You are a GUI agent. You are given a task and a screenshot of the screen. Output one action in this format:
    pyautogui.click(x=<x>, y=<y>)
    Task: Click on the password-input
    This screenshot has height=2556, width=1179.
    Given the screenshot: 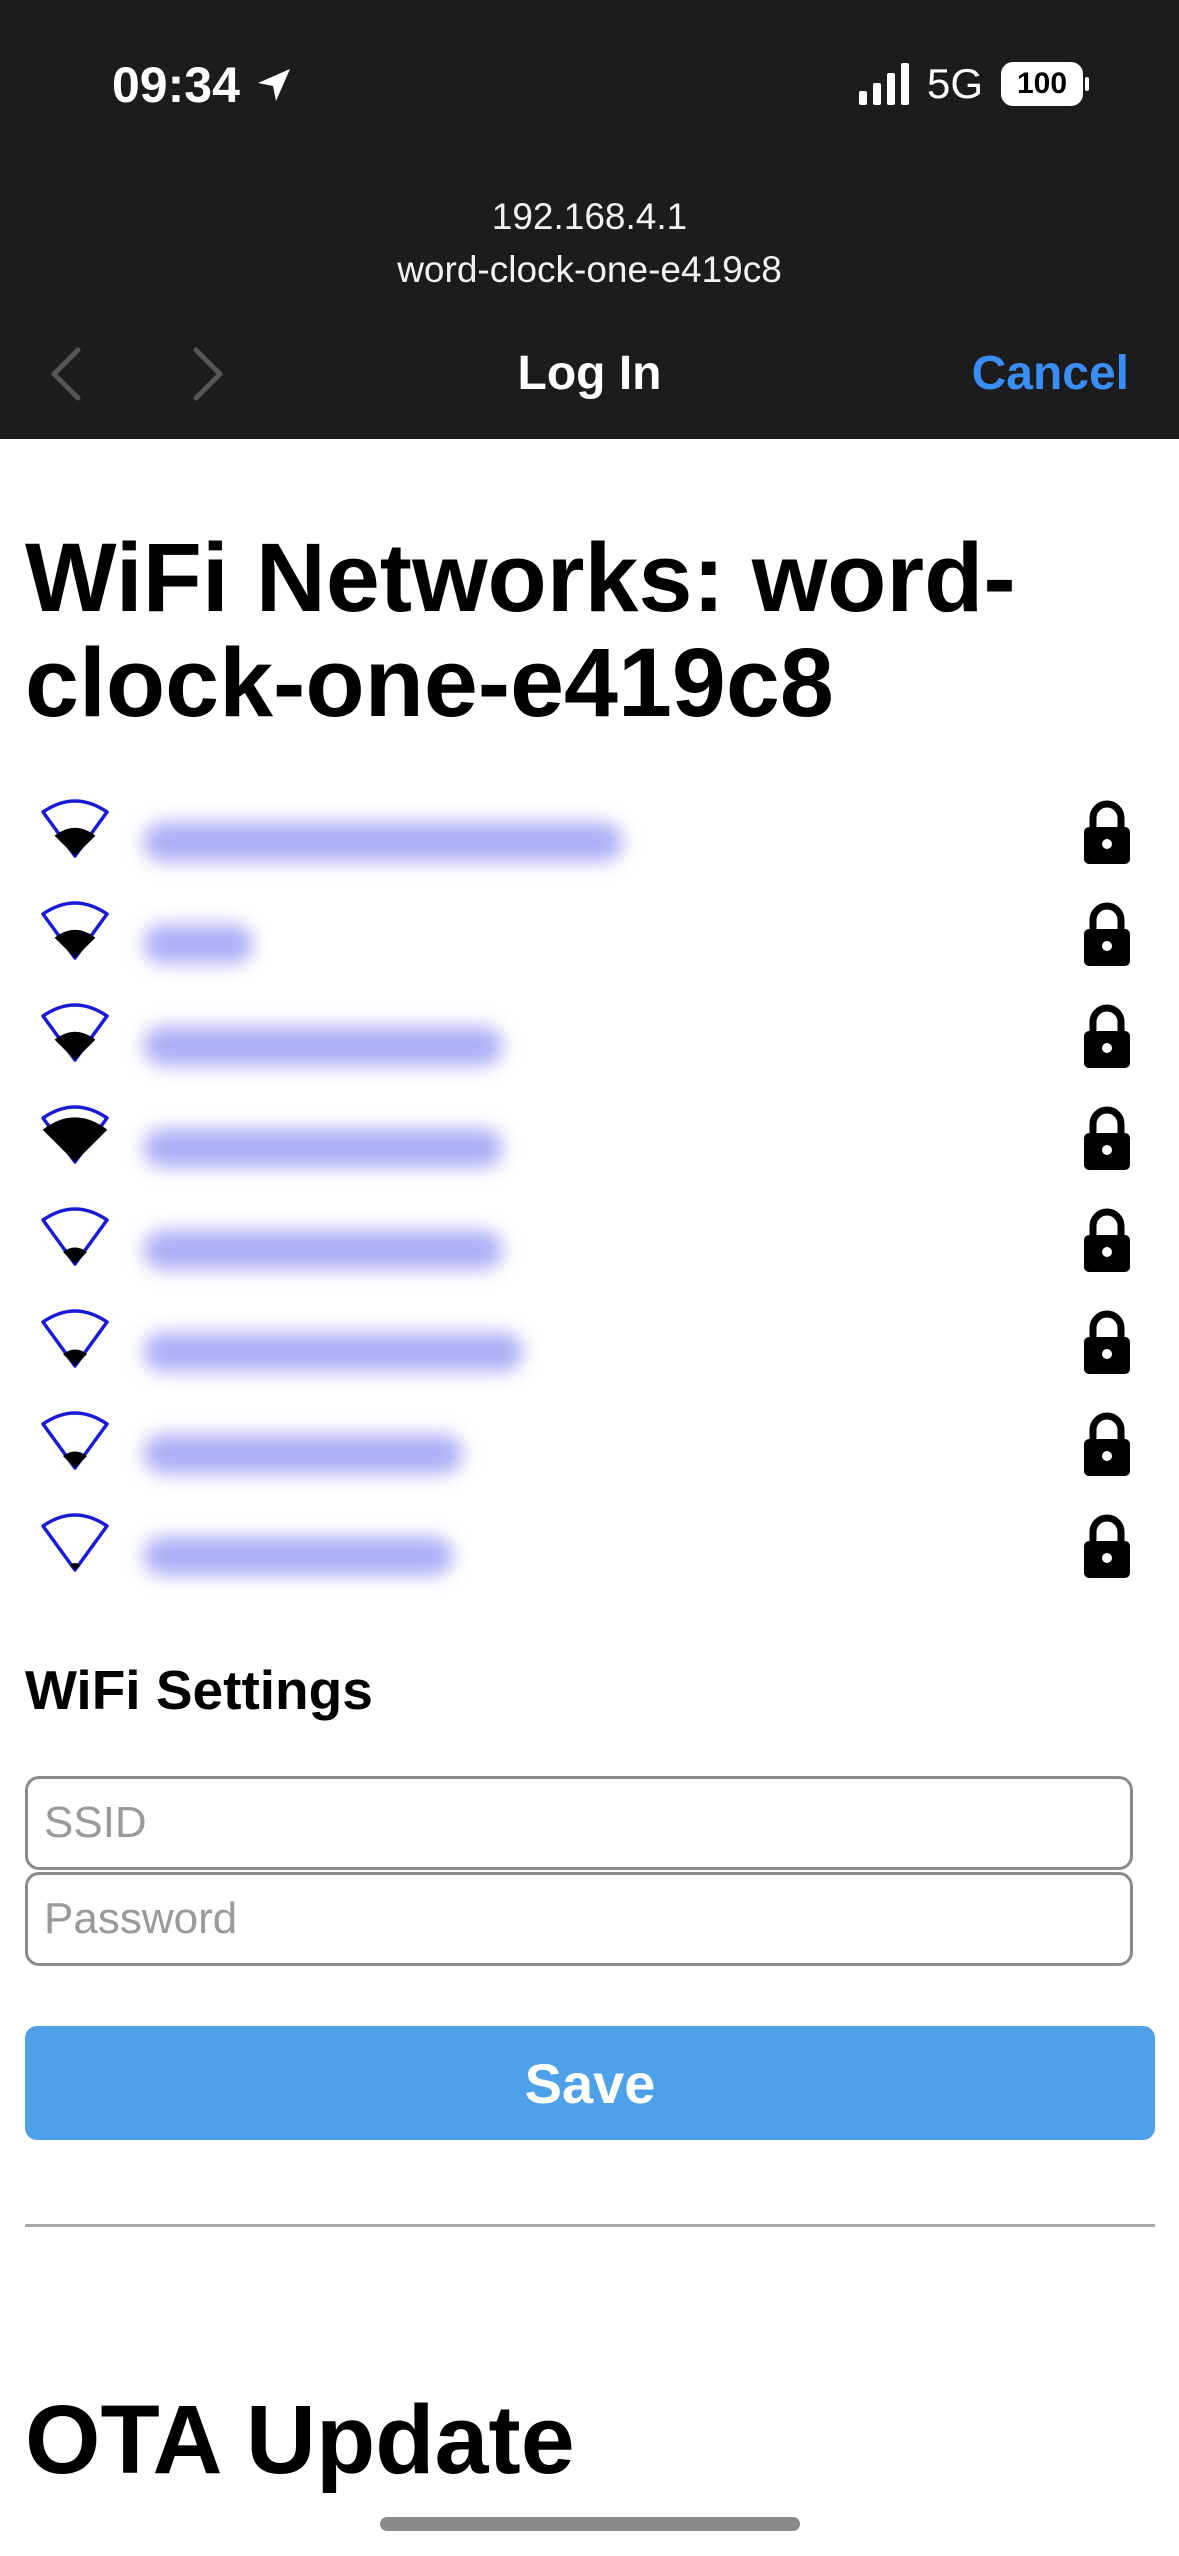 What is the action you would take?
    pyautogui.click(x=579, y=1919)
    